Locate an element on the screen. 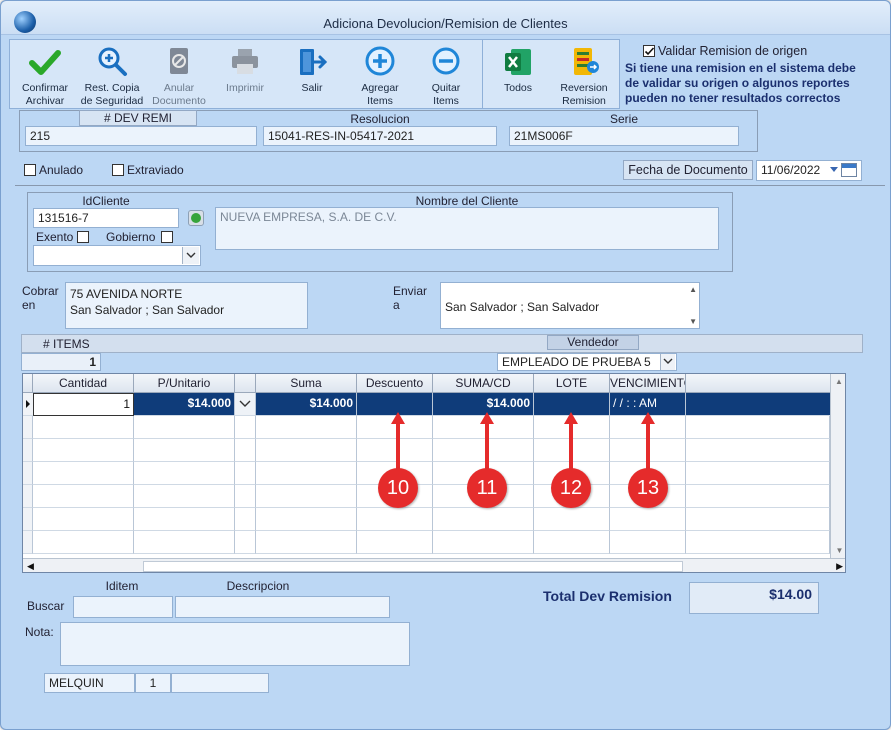 This screenshot has width=891, height=730. column-lookup is located at coordinates (245, 383).